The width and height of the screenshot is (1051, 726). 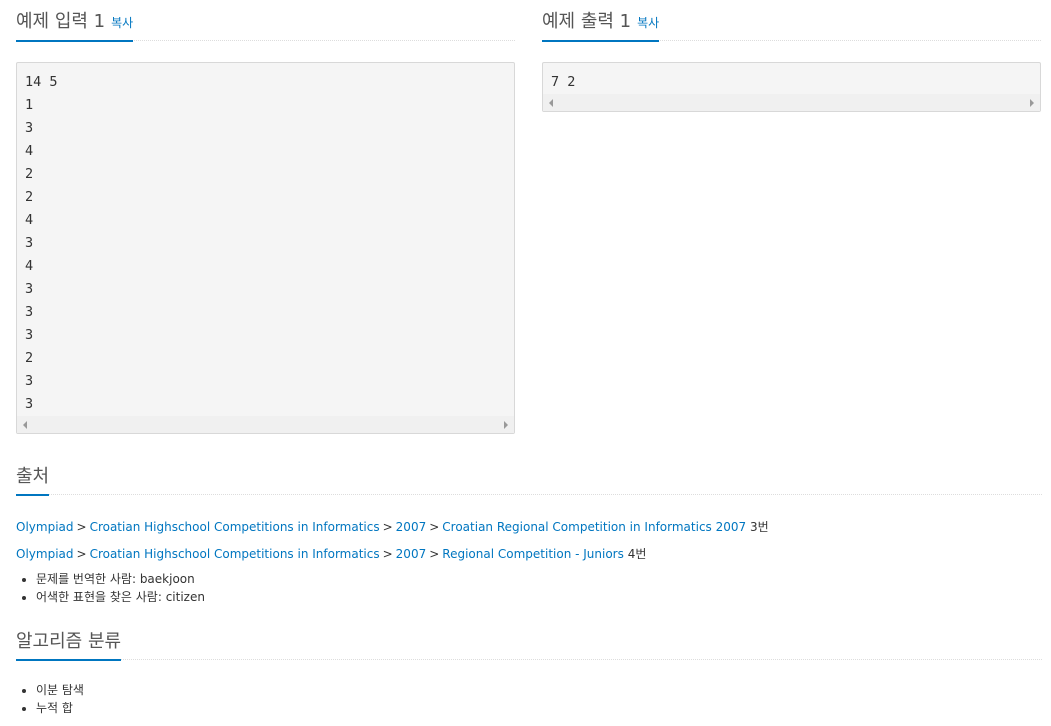 What do you see at coordinates (41, 243) in the screenshot?
I see `sample-input-data: 14 5 1 3 4 2 2 4 3 4 3 3 3 2 3 3` at bounding box center [41, 243].